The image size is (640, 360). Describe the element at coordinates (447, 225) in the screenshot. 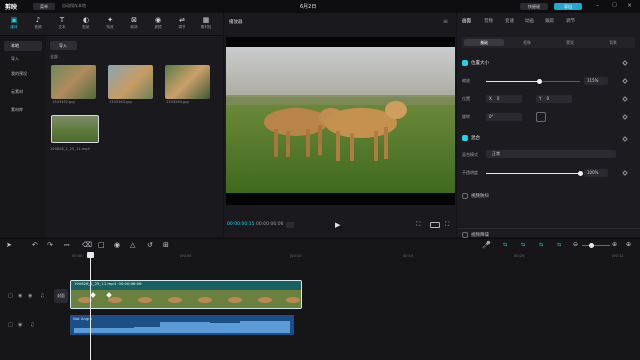

I see `fullscreen-icon: ⛶` at that location.